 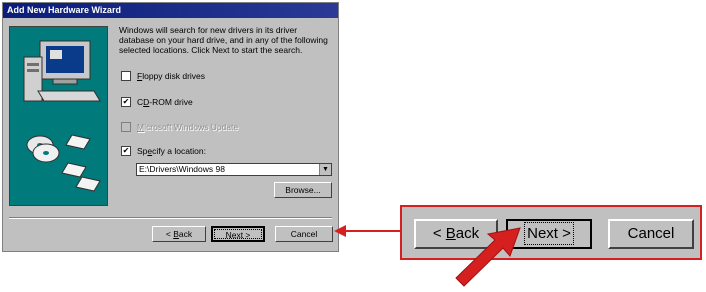 I want to click on hardware-illustration, so click(x=58, y=116).